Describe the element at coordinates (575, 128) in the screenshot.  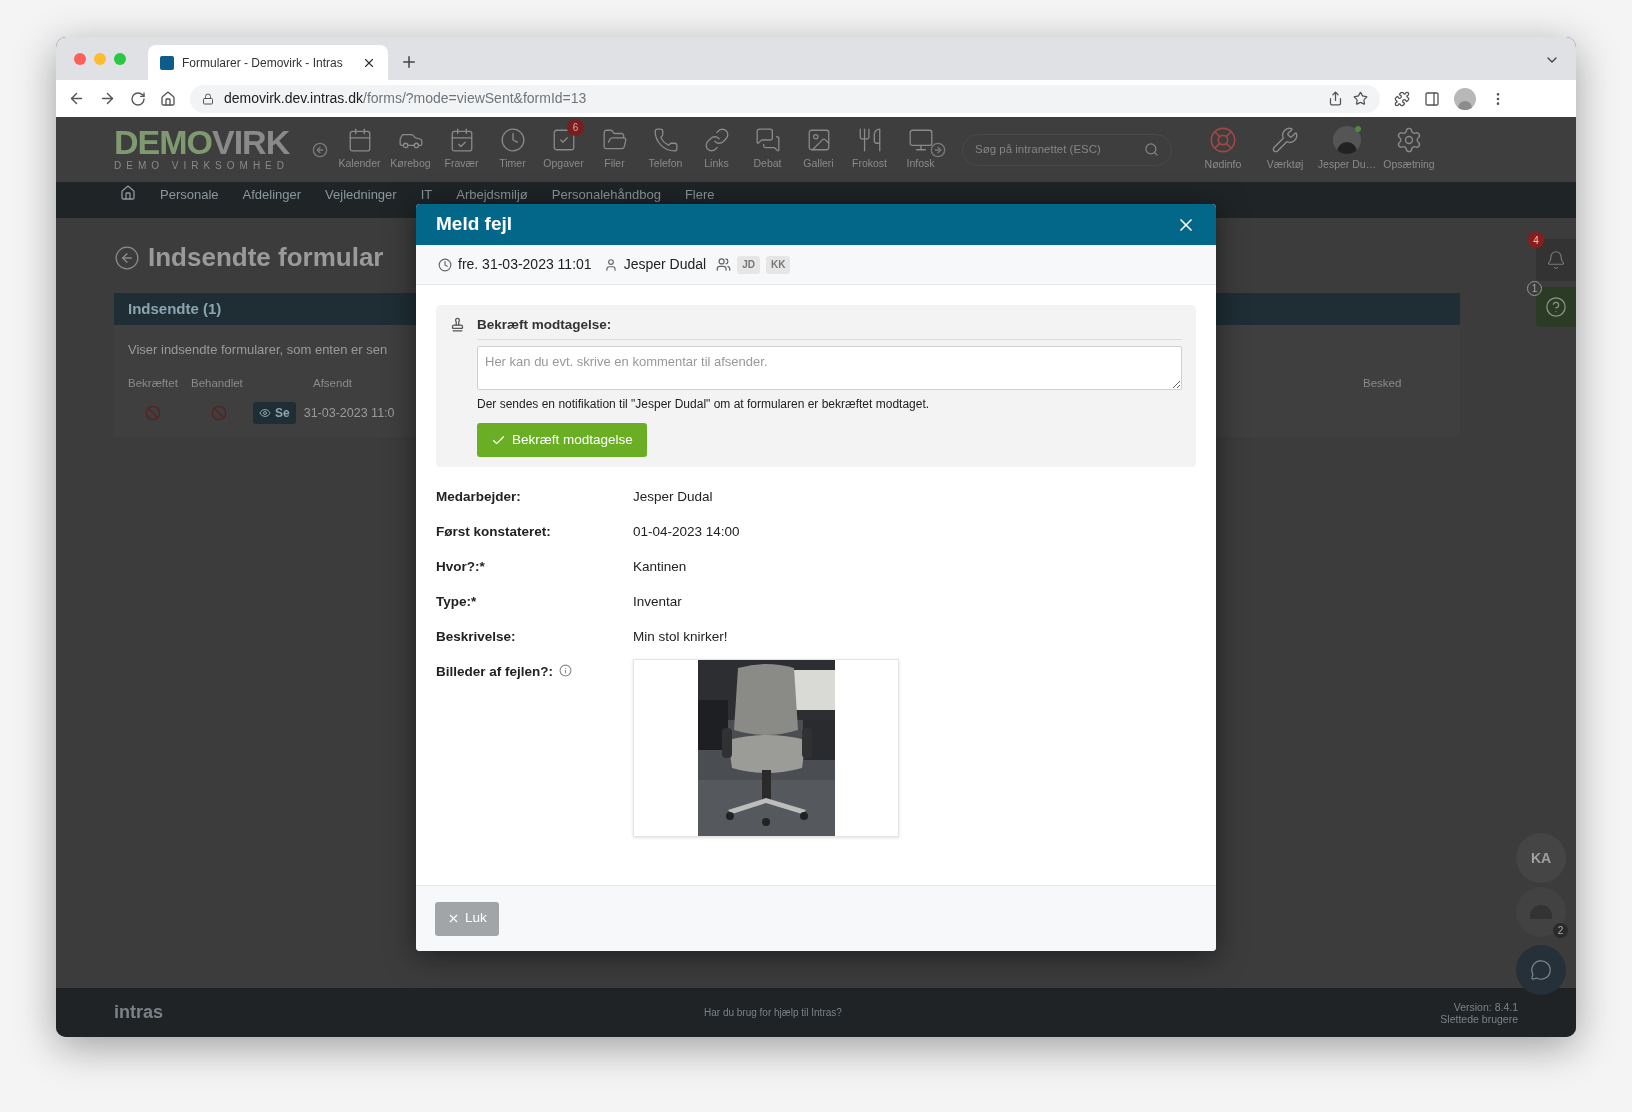
I see `notification-badge: 6` at that location.